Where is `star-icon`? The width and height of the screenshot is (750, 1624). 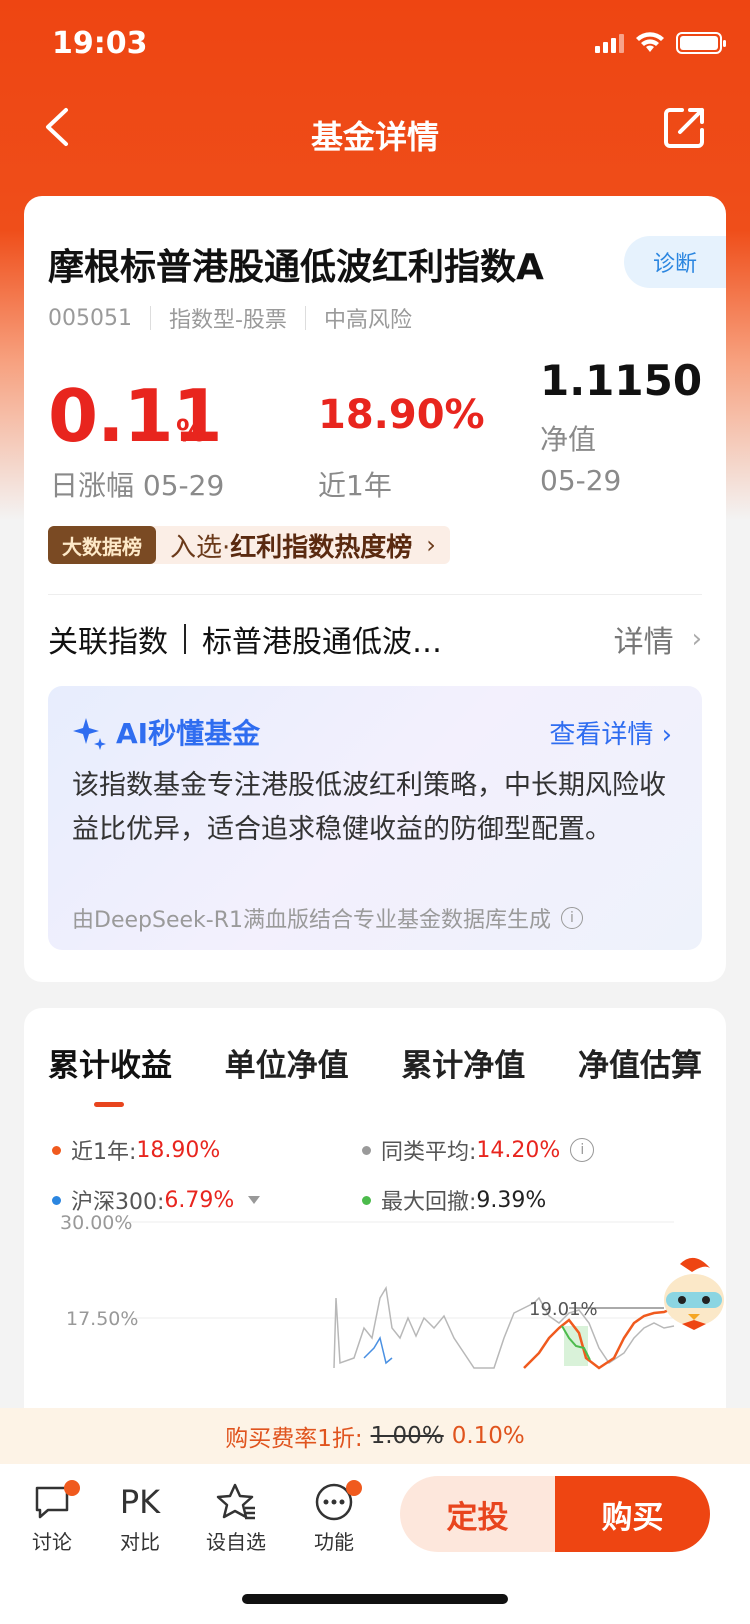
star-icon is located at coordinates (235, 1501).